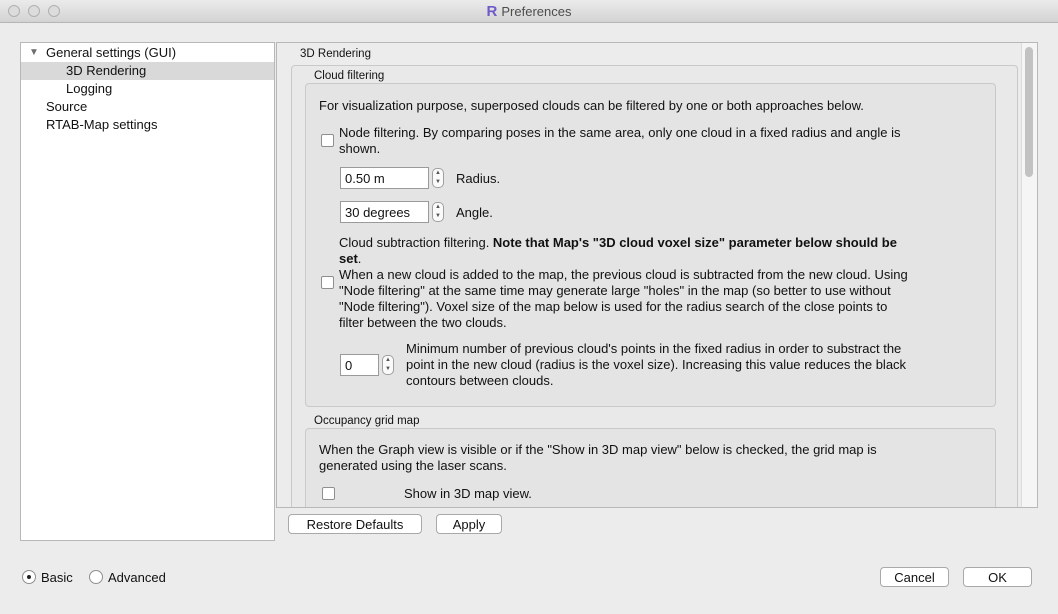  Describe the element at coordinates (57, 577) in the screenshot. I see `basic-radio-label: Basic` at that location.